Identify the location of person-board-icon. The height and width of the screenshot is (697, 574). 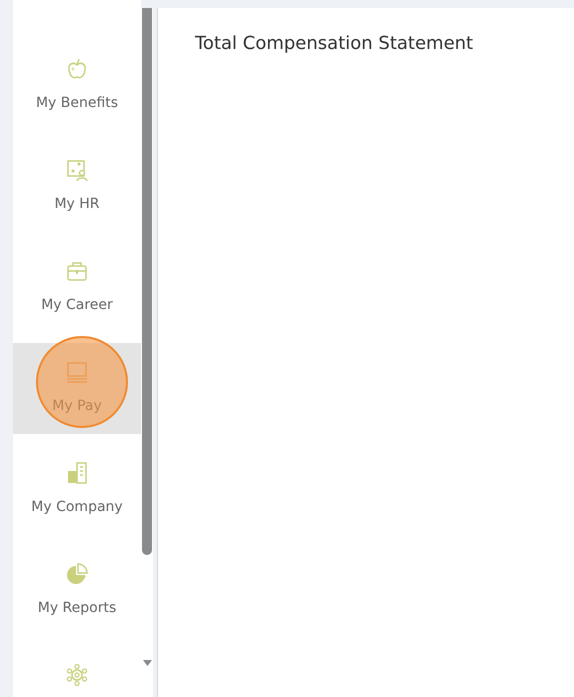
(77, 170).